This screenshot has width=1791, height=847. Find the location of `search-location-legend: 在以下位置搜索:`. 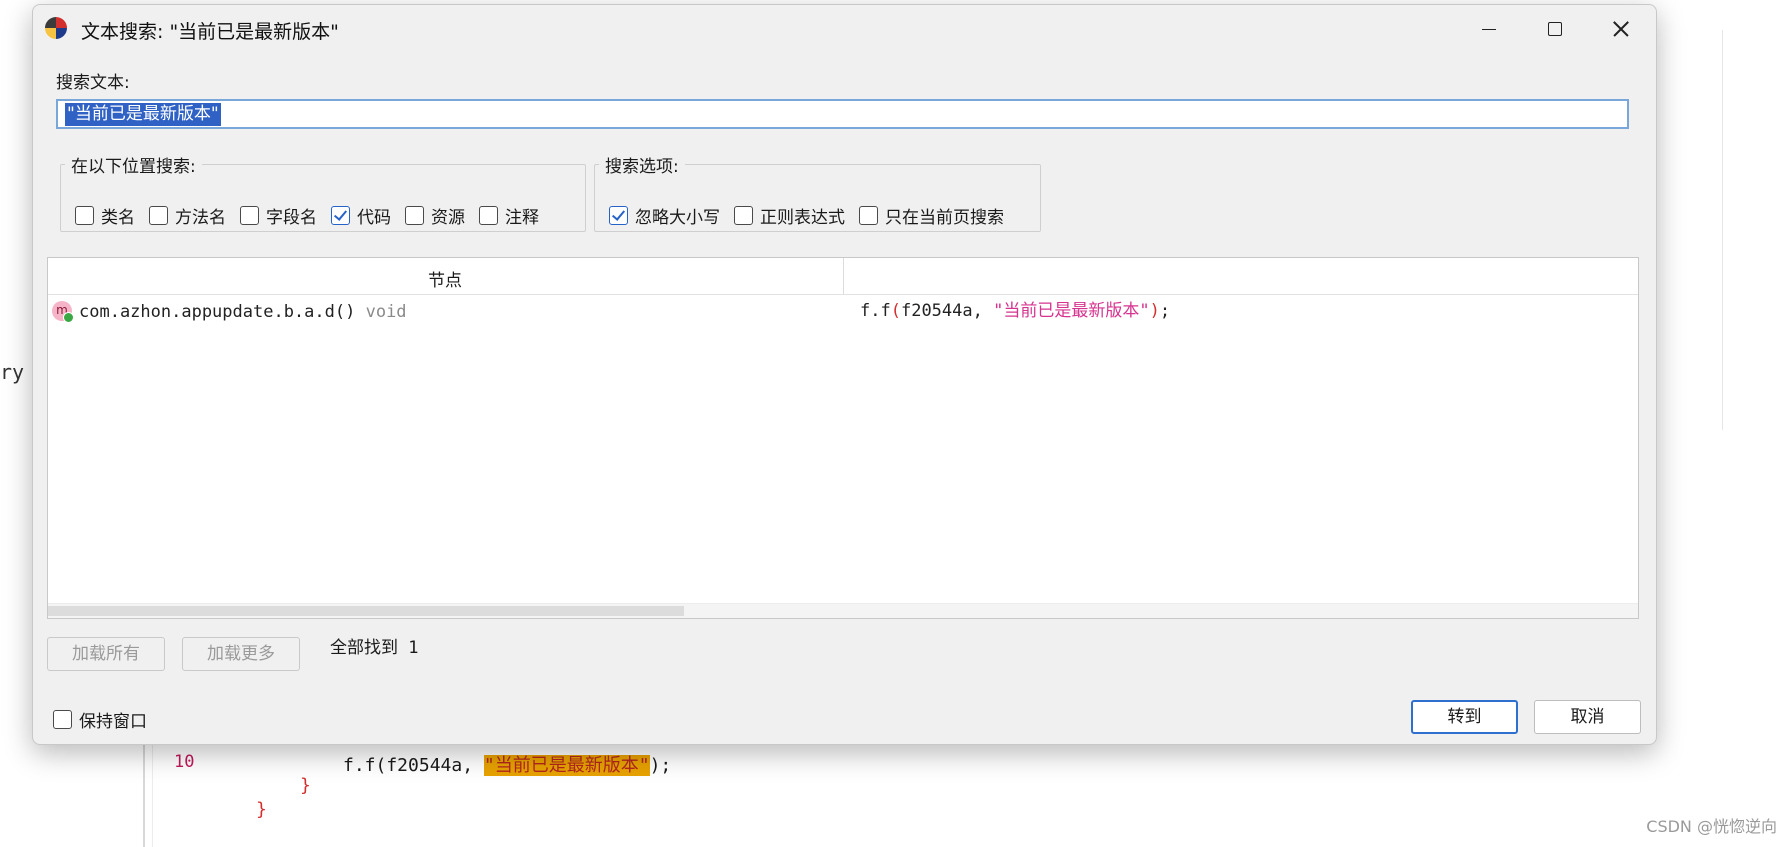

search-location-legend: 在以下位置搜索: is located at coordinates (133, 167).